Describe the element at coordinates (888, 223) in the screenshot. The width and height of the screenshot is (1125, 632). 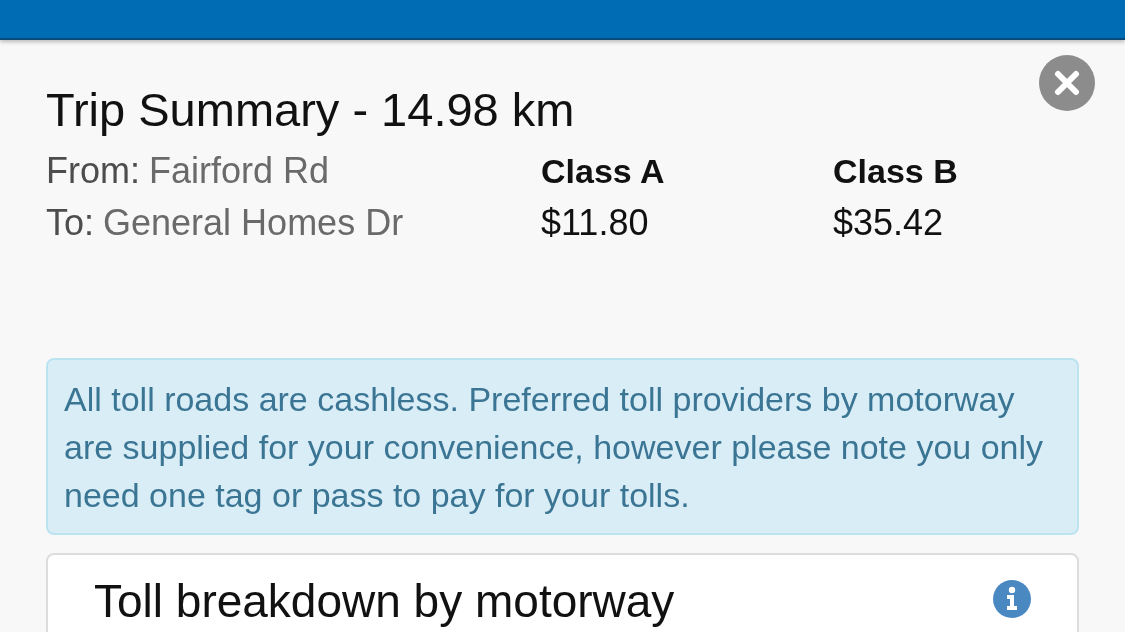
I see `class-price: $35.42` at that location.